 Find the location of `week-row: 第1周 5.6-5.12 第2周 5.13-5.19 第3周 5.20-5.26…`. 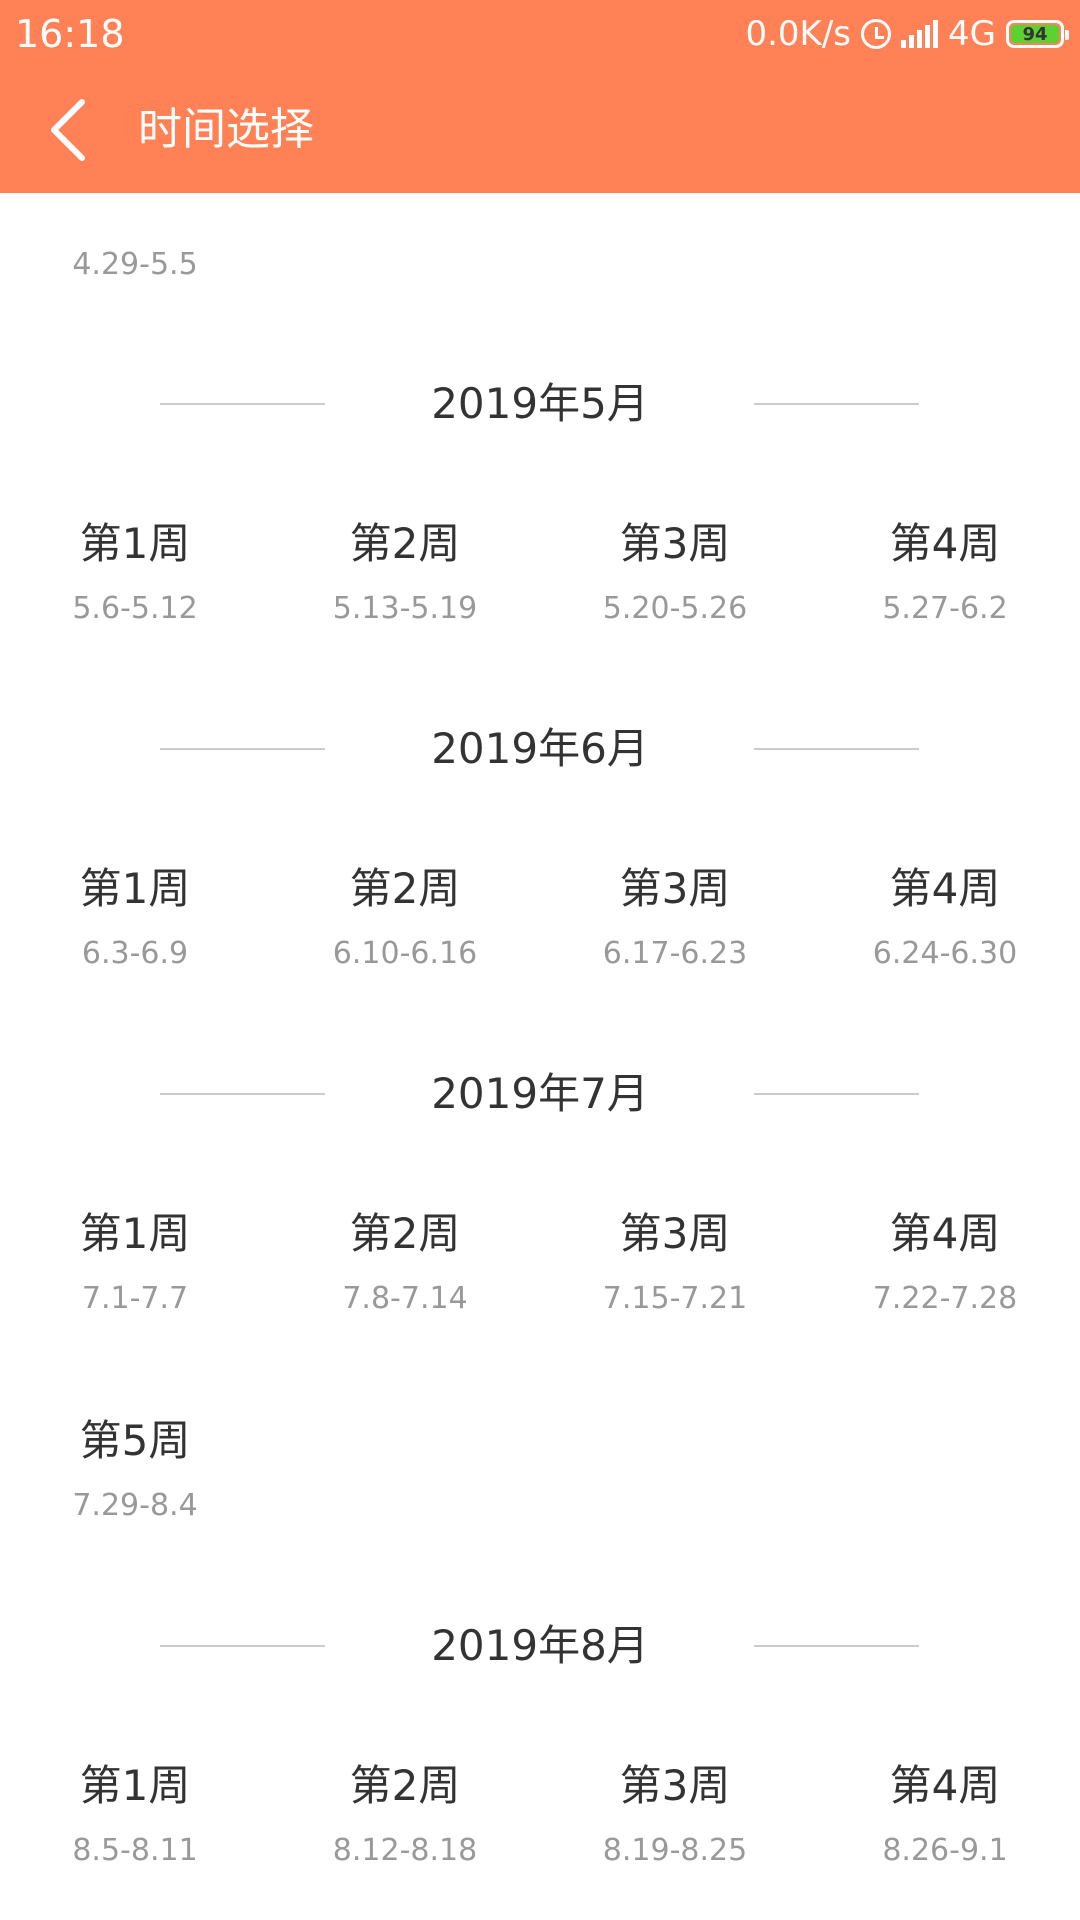

week-row: 第1周 5.6-5.12 第2周 5.13-5.19 第3周 5.20-5.26… is located at coordinates (540, 576).